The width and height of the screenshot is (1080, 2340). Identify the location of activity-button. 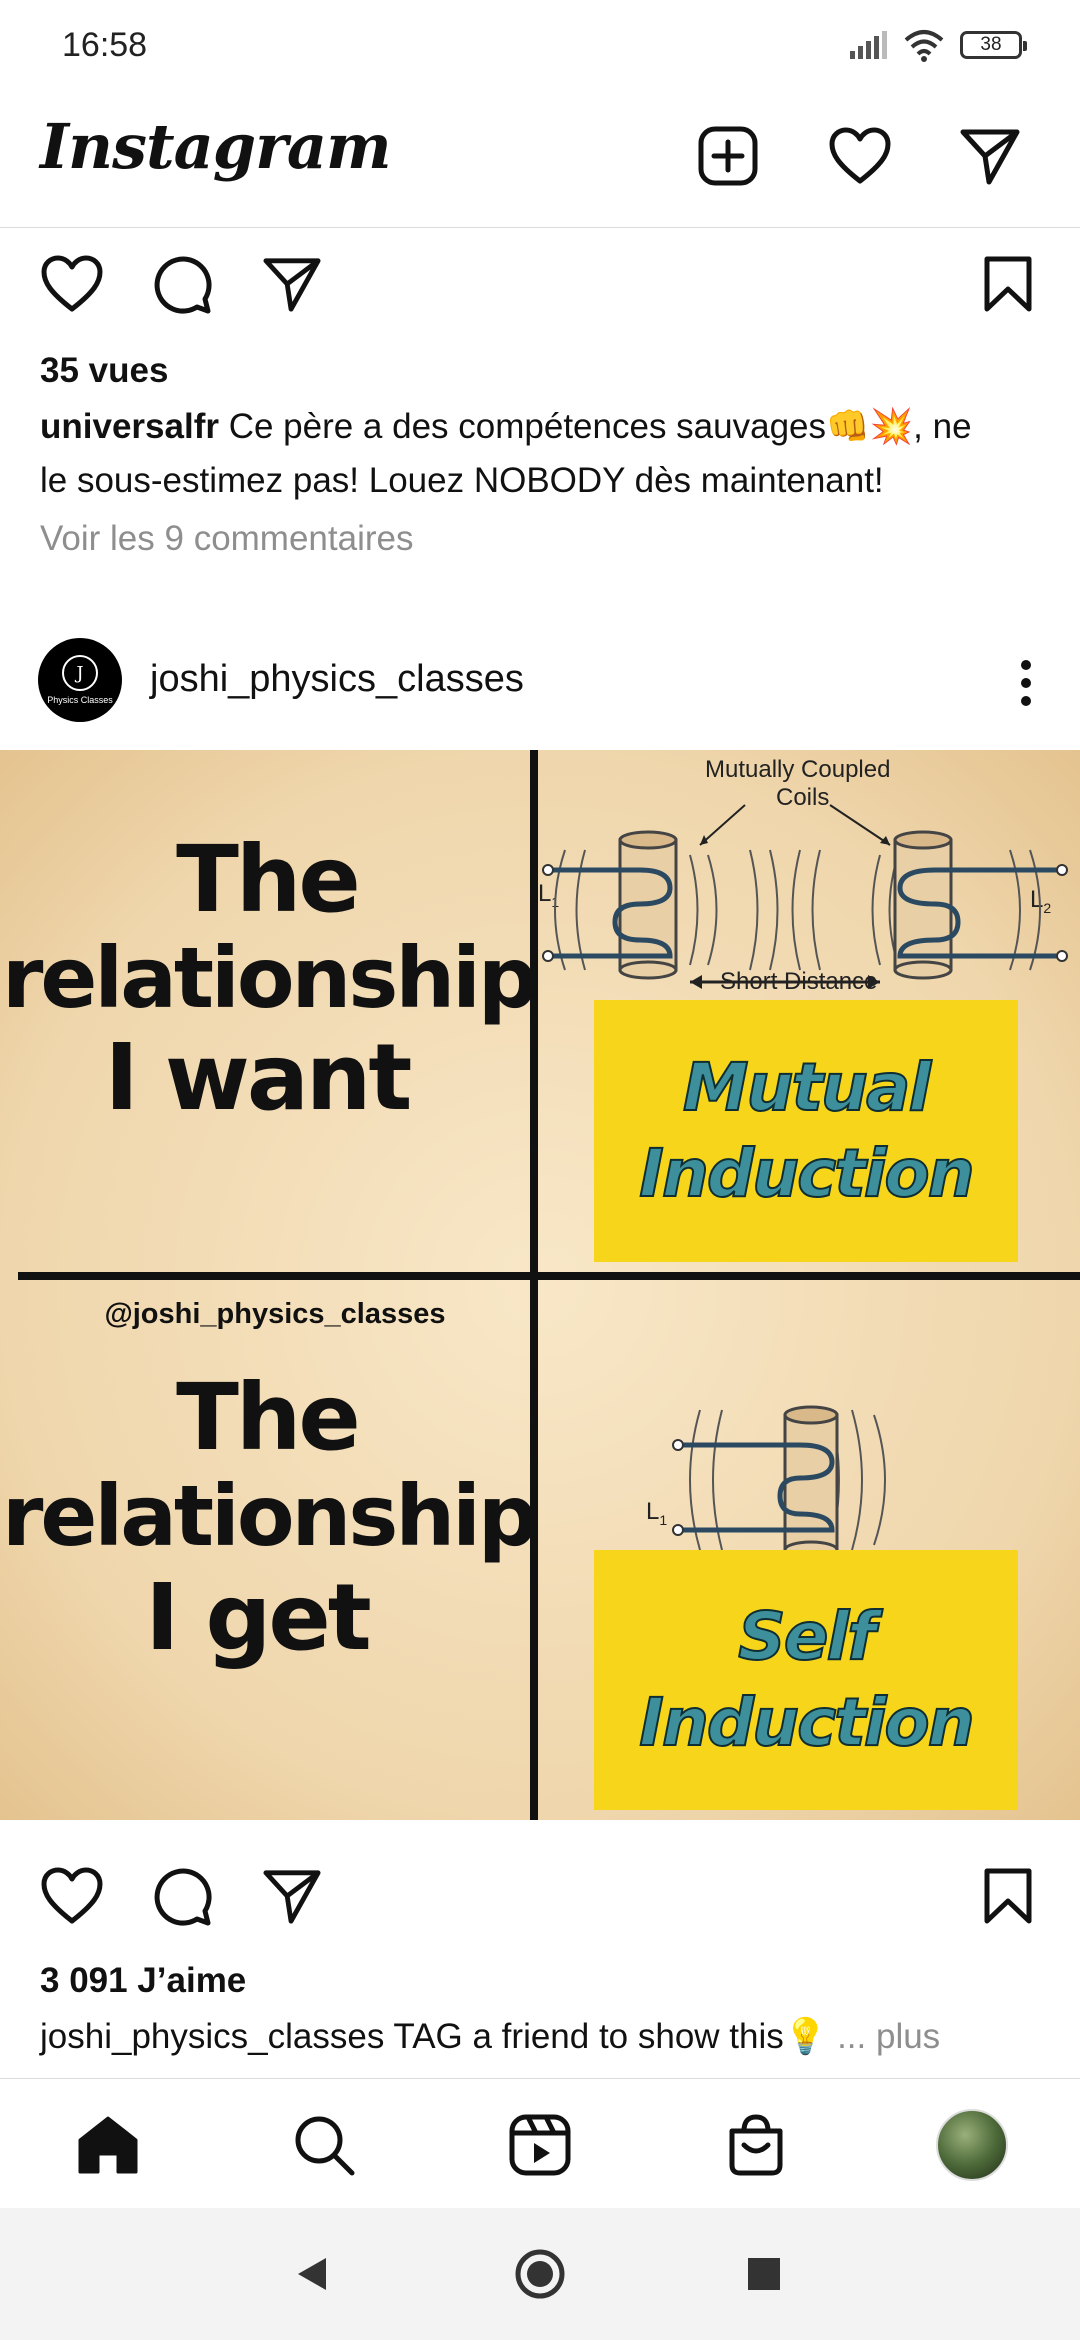
(860, 156).